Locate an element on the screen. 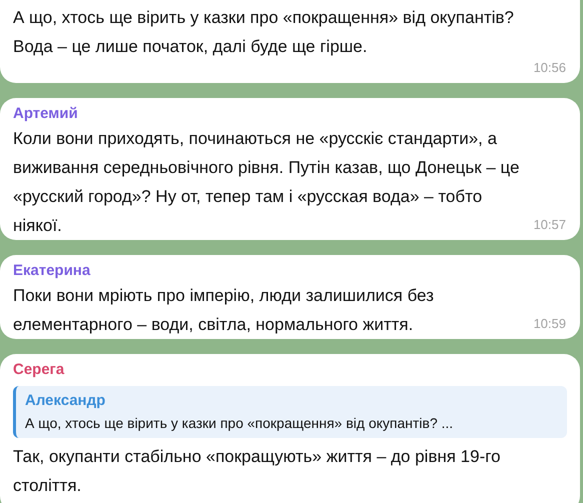 The width and height of the screenshot is (583, 503). quoted-sender: Александр is located at coordinates (65, 401).